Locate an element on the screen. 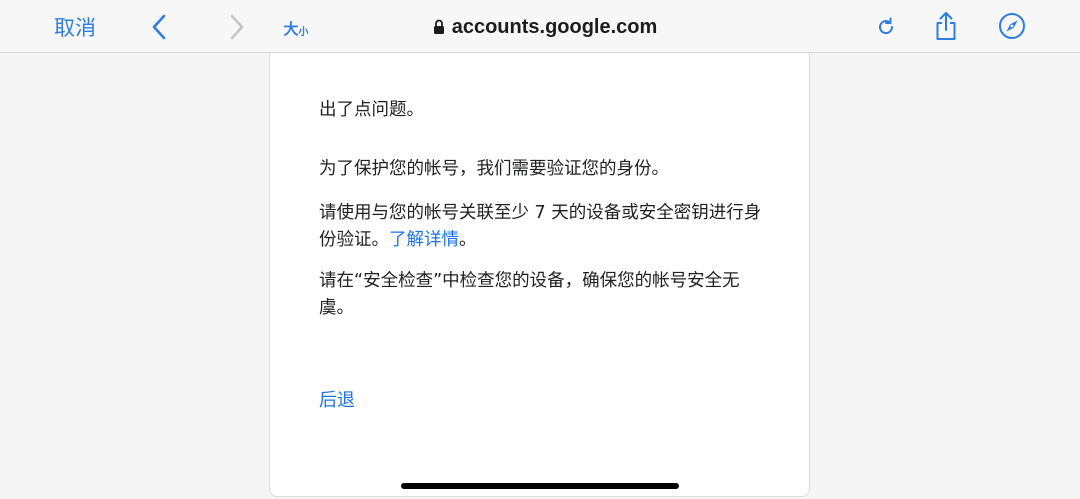  address-bar: accounts.google.com is located at coordinates (545, 27).